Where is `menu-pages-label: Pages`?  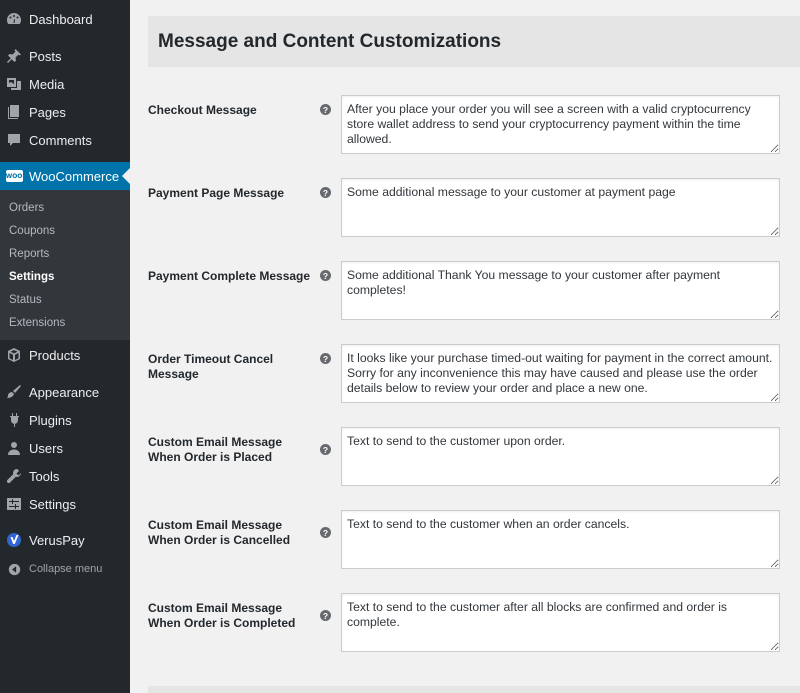
menu-pages-label: Pages is located at coordinates (47, 112).